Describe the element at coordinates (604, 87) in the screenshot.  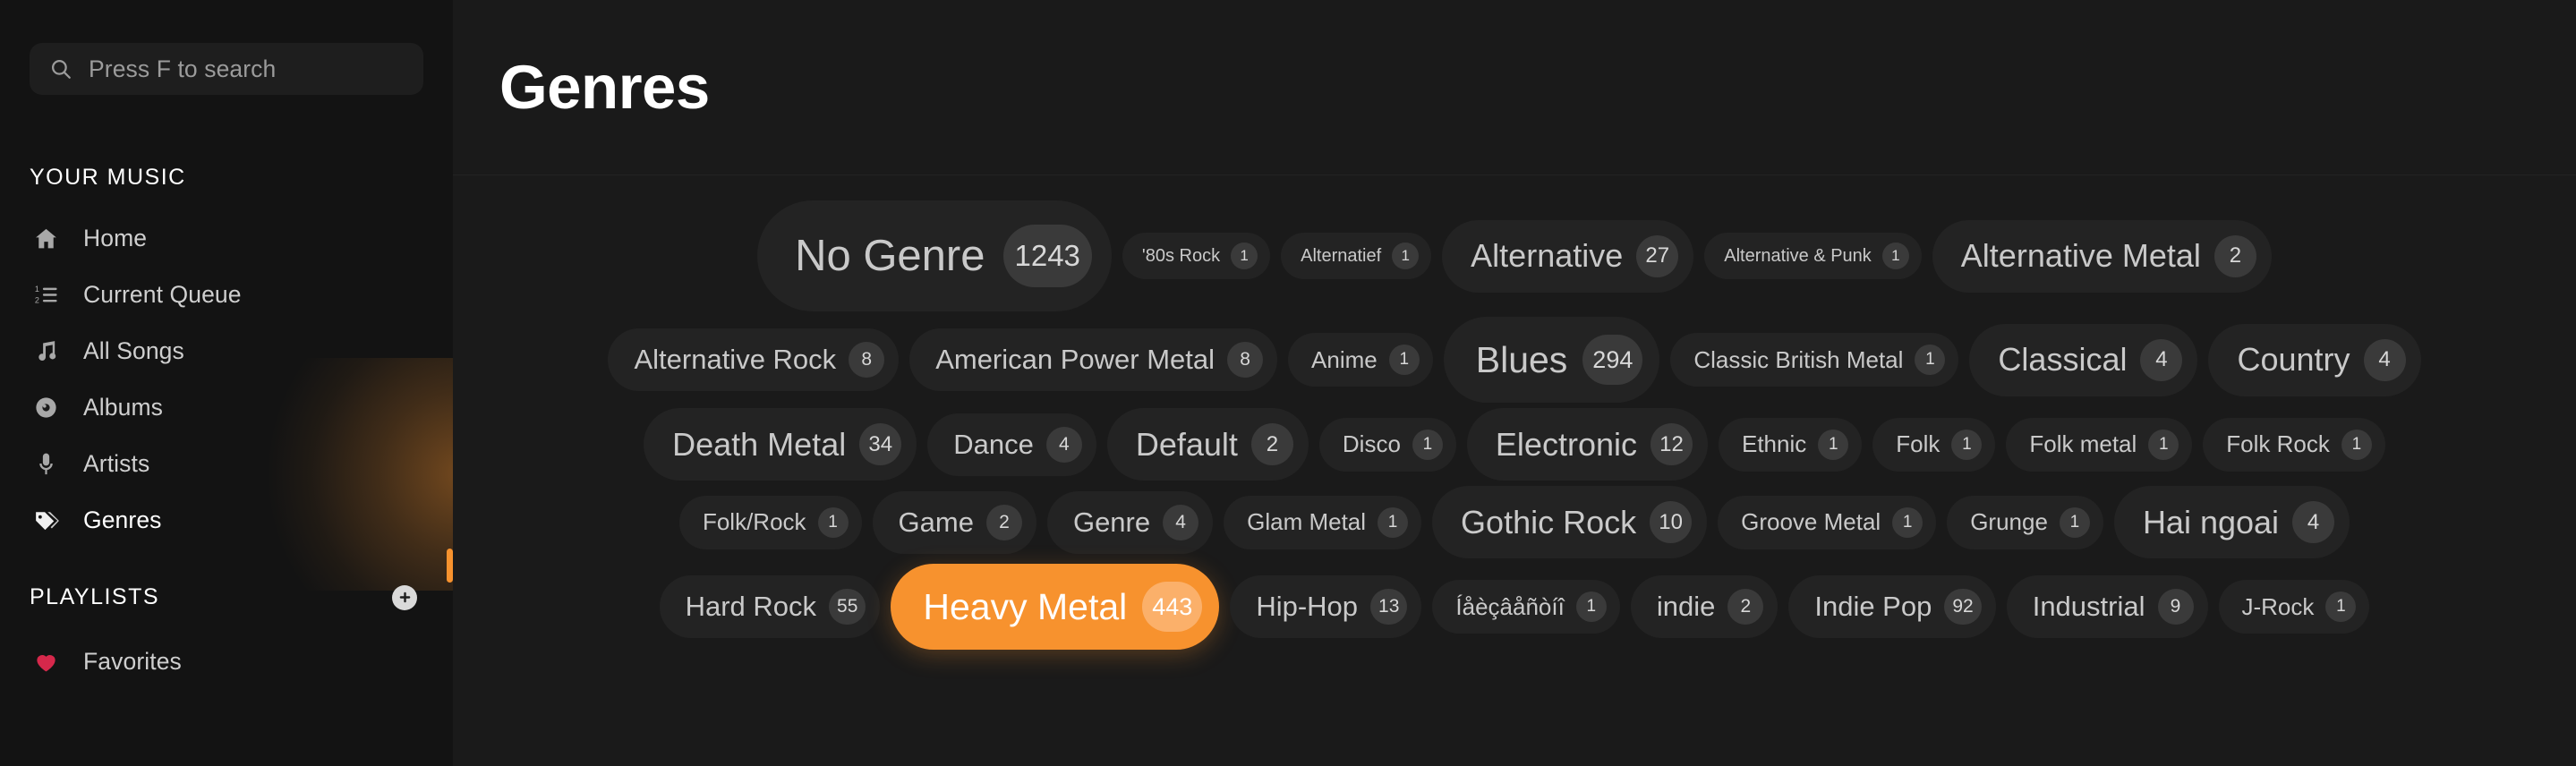
I see `page-title: Genres` at that location.